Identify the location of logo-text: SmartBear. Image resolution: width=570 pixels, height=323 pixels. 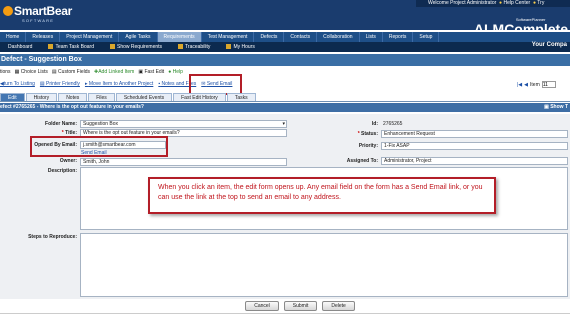
(43, 11).